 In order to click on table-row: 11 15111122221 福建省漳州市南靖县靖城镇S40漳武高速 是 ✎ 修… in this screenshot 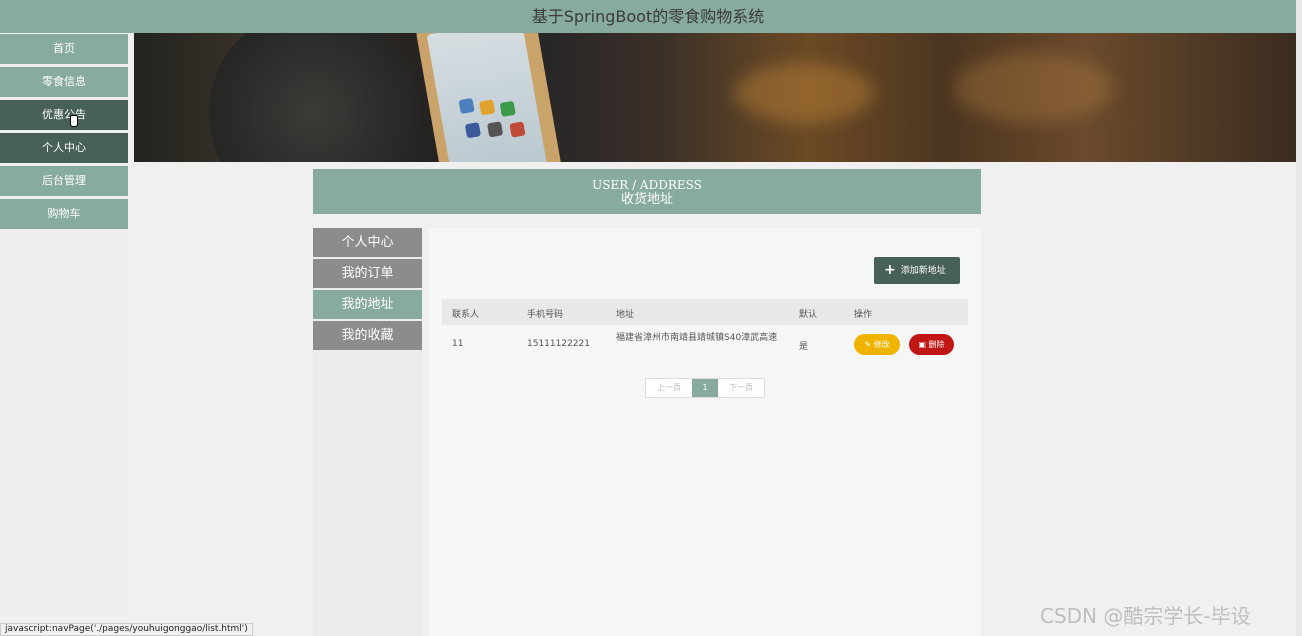, I will do `click(705, 345)`.